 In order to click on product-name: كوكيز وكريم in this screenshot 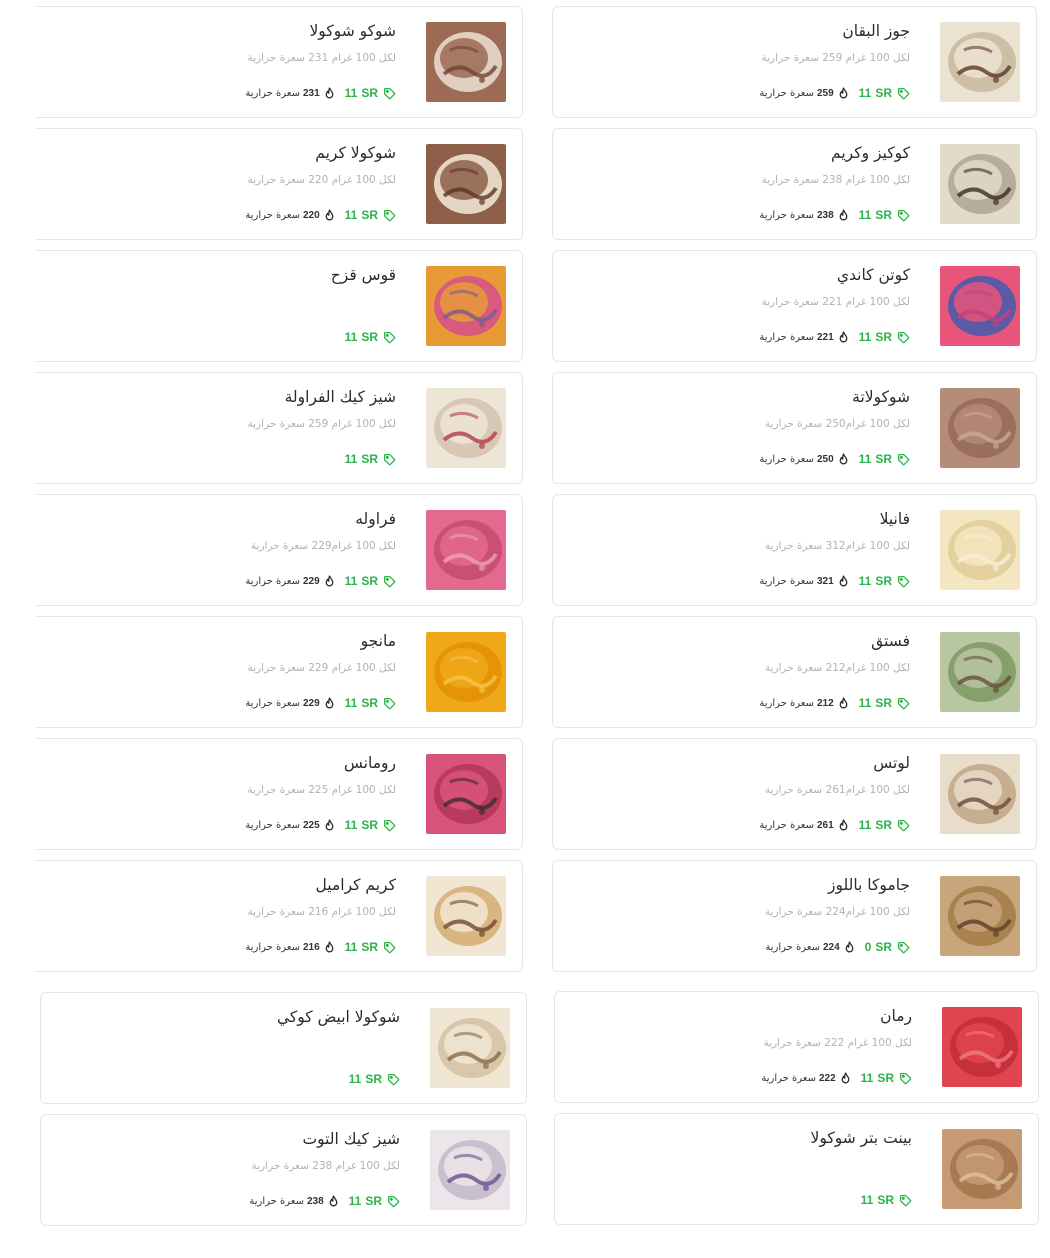, I will do `click(870, 153)`.